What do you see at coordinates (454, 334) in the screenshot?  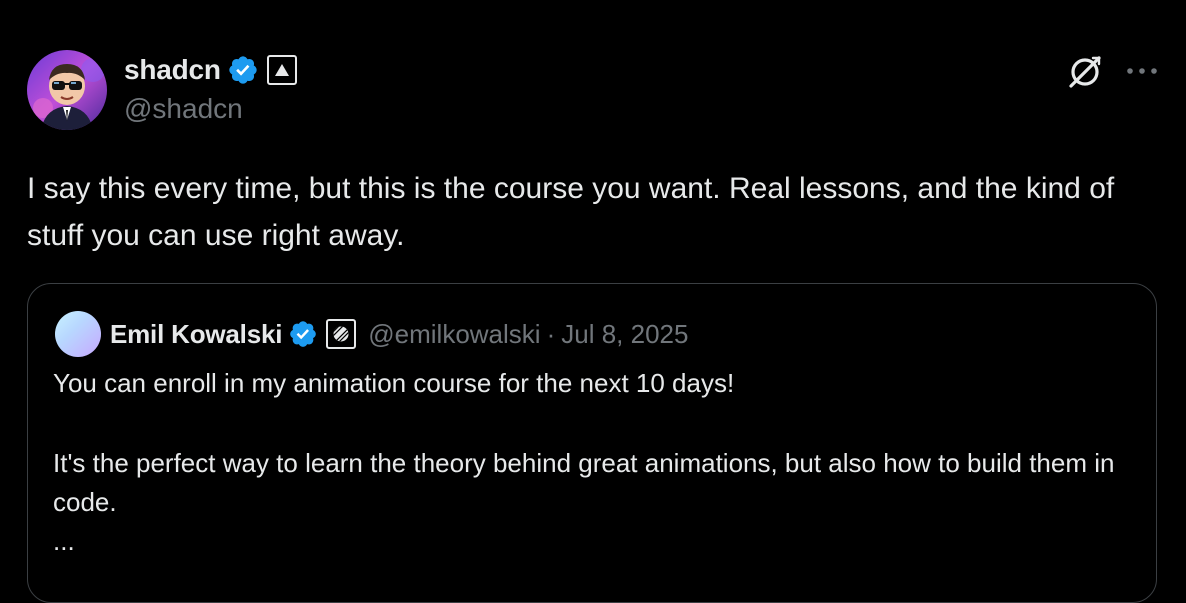 I see `quoted-author-handle: @emilkowalski` at bounding box center [454, 334].